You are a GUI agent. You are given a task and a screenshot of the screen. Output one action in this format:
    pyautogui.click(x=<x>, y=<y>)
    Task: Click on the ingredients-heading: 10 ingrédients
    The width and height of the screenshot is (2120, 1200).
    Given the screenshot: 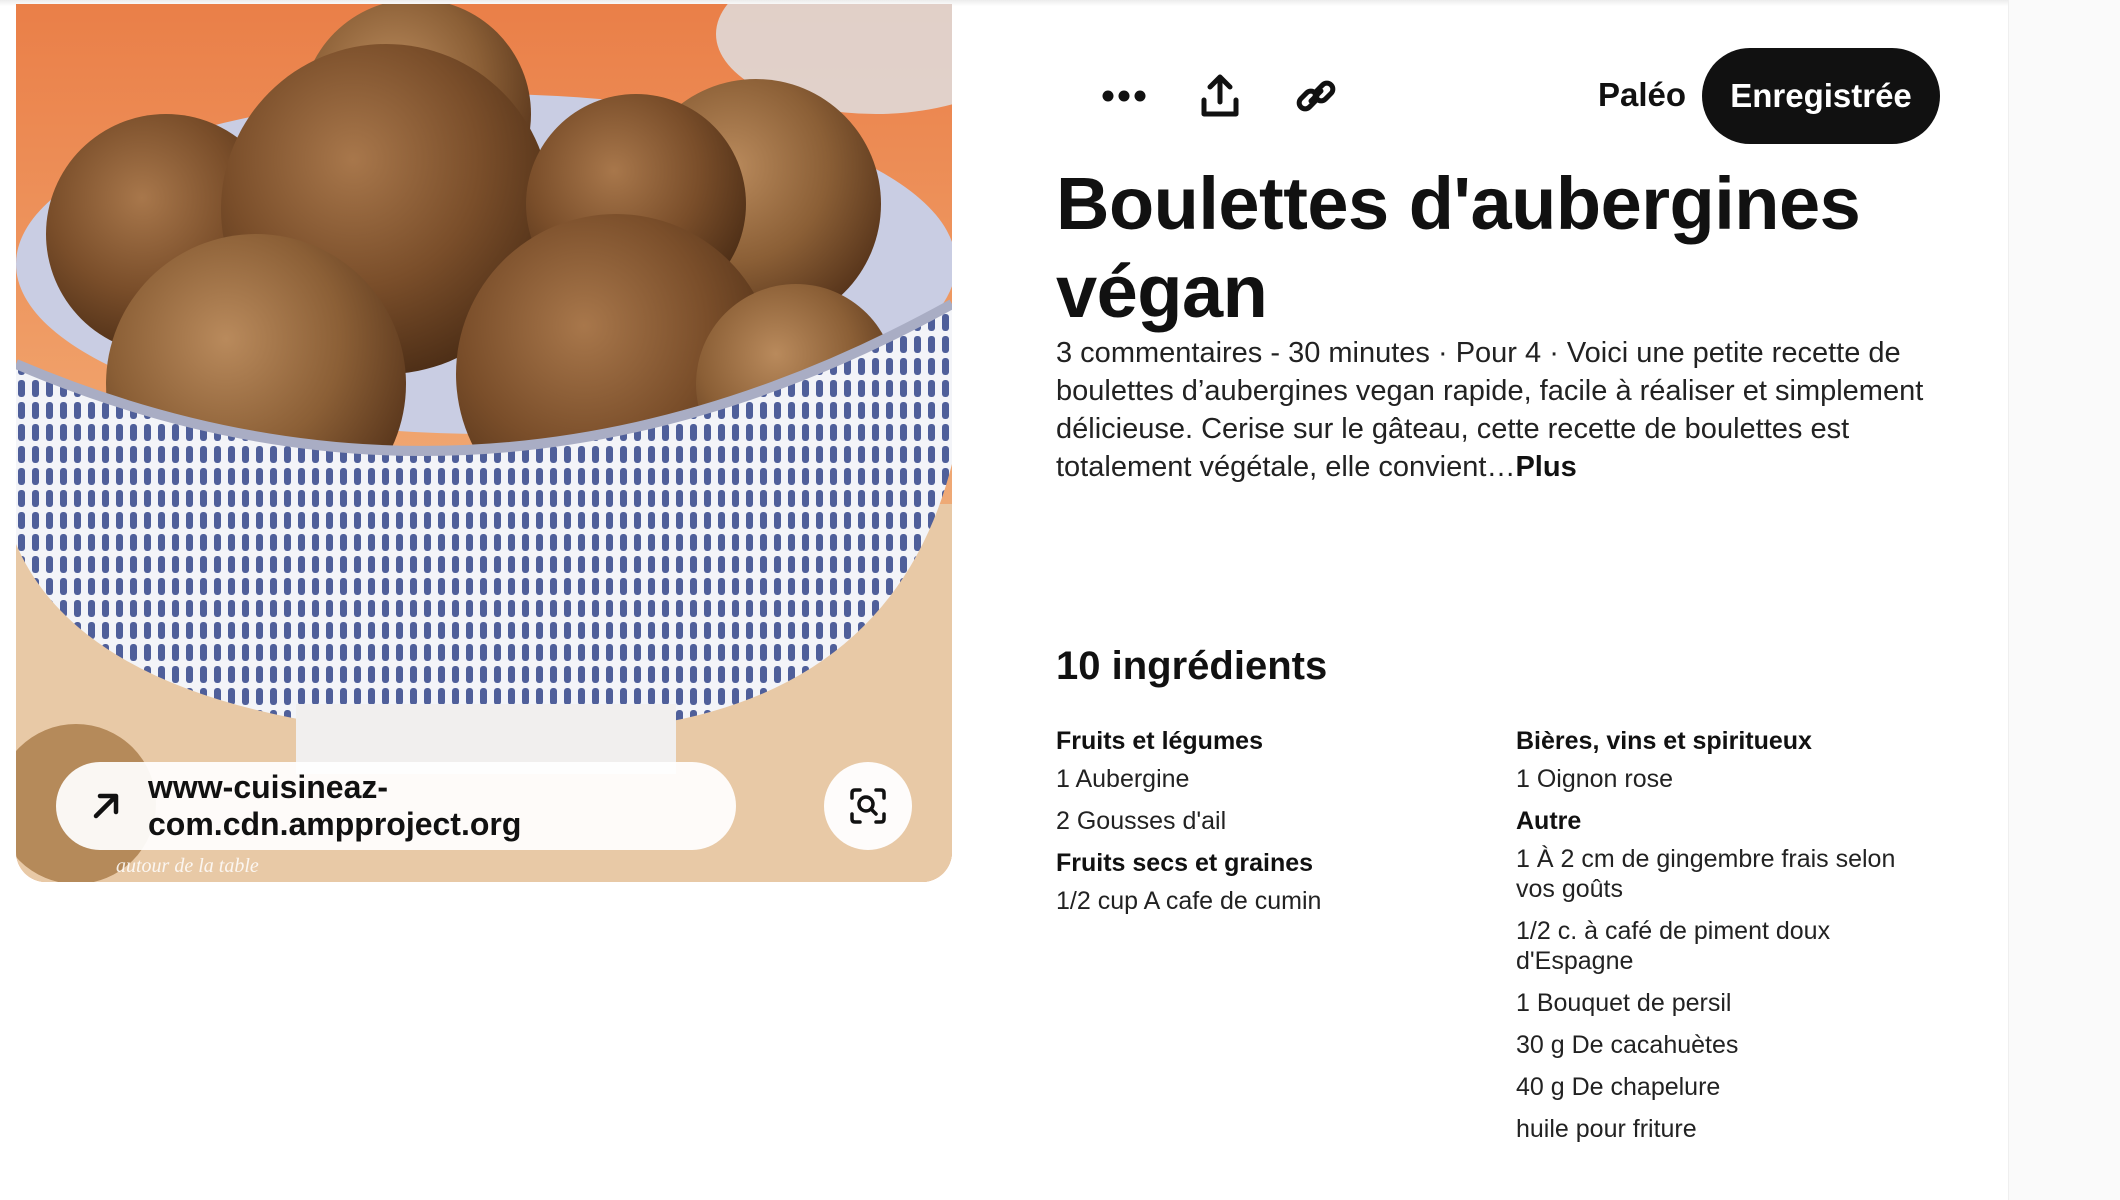 What is the action you would take?
    pyautogui.click(x=1192, y=666)
    